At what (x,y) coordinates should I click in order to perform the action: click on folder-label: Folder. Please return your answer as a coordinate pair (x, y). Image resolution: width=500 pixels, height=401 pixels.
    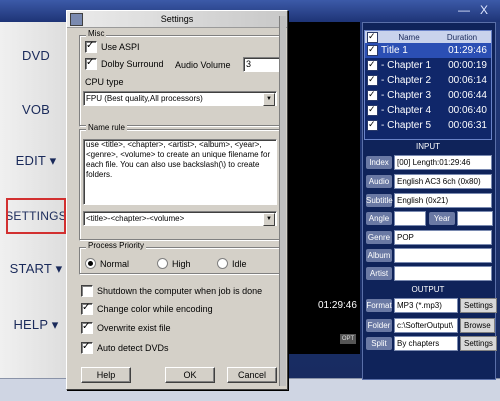
    Looking at the image, I should click on (379, 325).